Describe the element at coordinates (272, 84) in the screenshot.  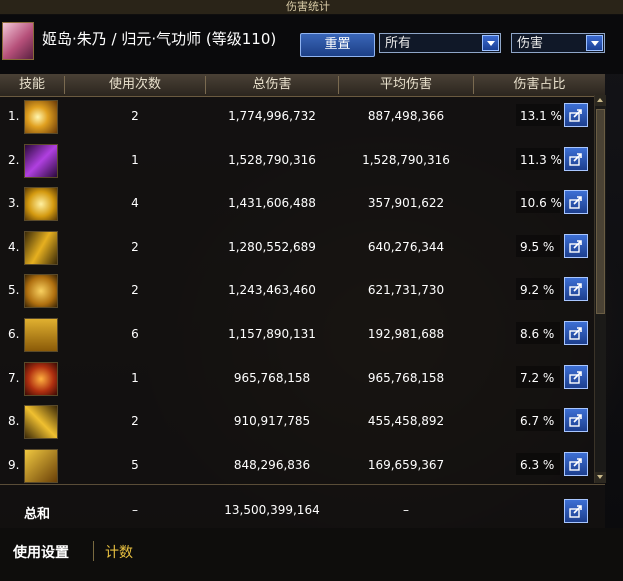
I see `column-header-total: 总伤害` at that location.